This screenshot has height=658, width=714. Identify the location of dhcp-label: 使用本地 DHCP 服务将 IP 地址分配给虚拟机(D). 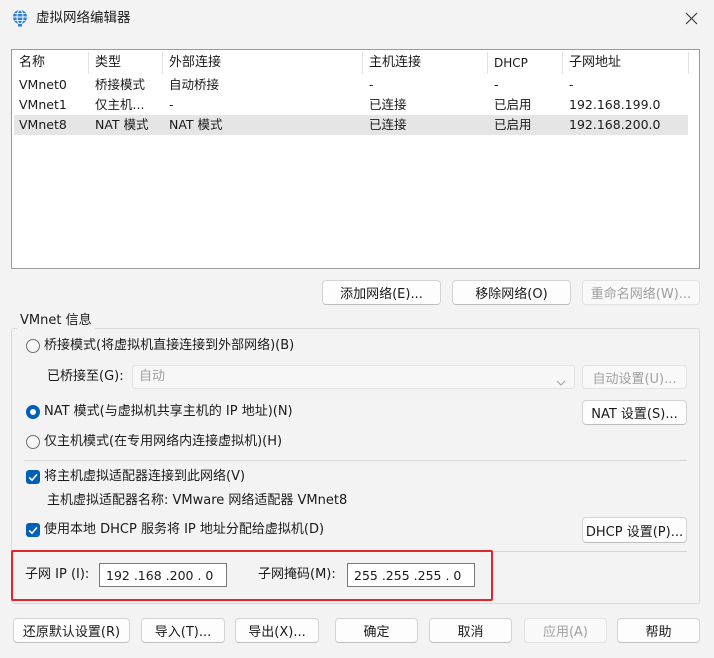
(184, 530).